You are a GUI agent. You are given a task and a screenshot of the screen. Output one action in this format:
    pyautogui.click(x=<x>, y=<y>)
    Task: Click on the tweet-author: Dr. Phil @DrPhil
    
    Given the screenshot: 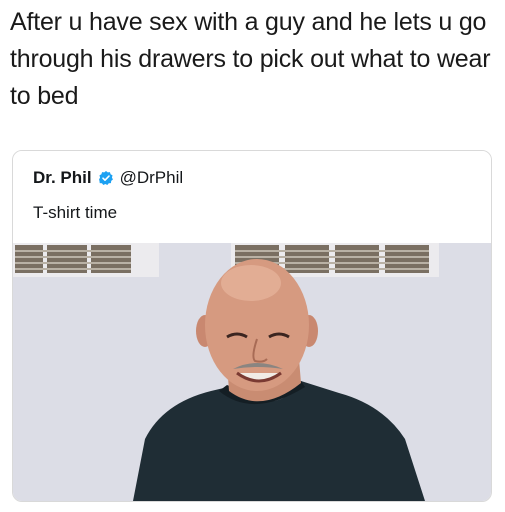 What is the action you would take?
    pyautogui.click(x=108, y=178)
    